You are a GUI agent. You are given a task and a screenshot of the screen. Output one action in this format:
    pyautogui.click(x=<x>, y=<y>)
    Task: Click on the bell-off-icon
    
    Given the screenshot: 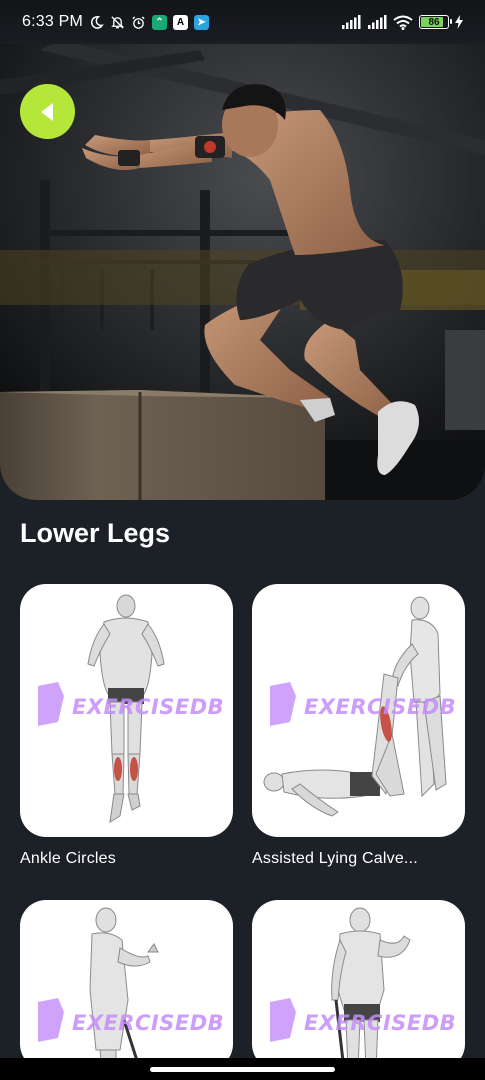 What is the action you would take?
    pyautogui.click(x=117, y=22)
    